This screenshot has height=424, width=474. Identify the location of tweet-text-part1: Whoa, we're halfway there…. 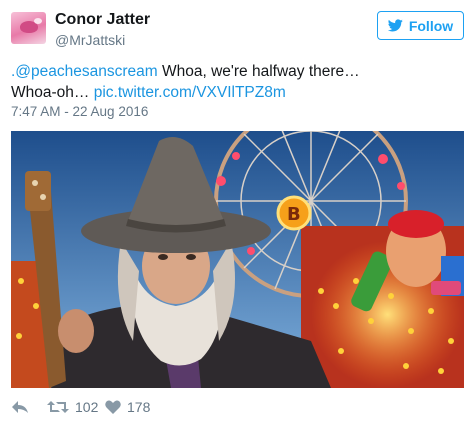
(258, 71).